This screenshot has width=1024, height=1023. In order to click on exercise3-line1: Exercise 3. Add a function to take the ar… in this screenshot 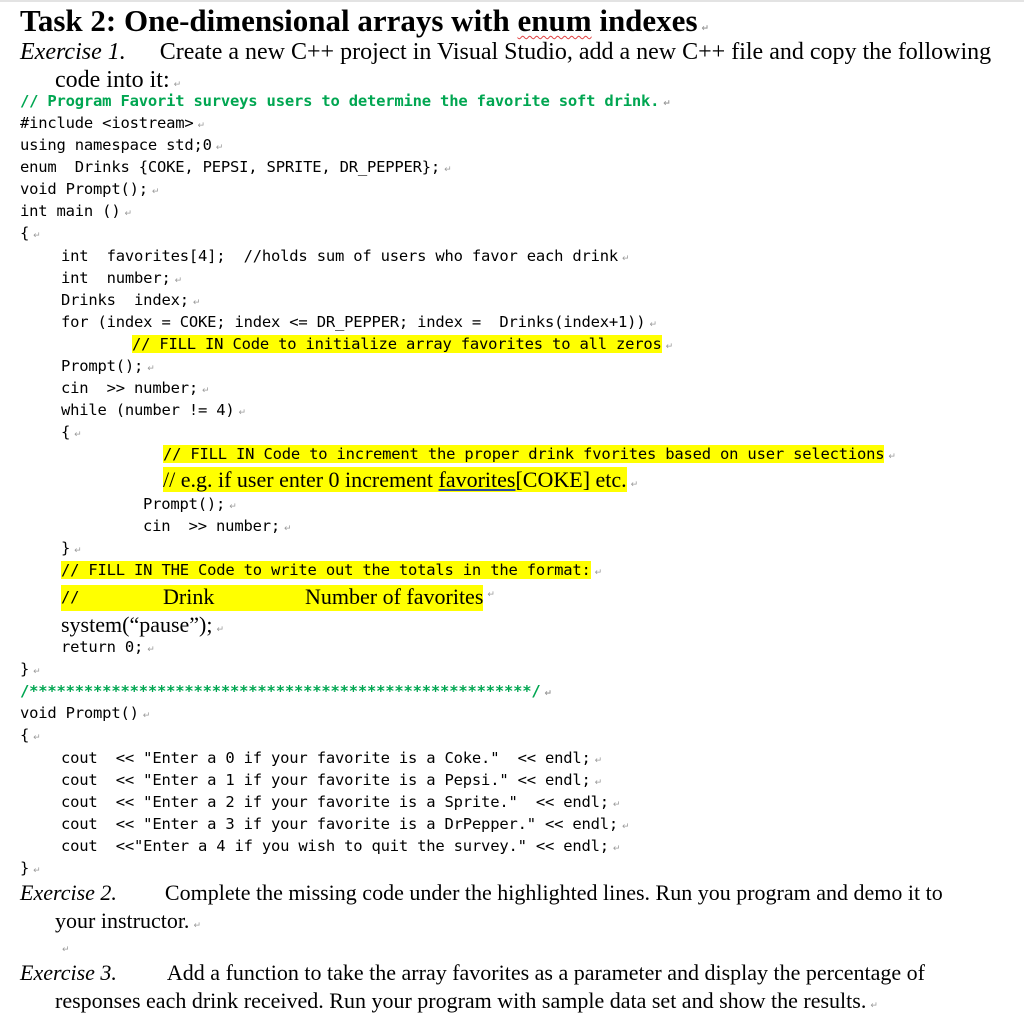, I will do `click(472, 973)`.